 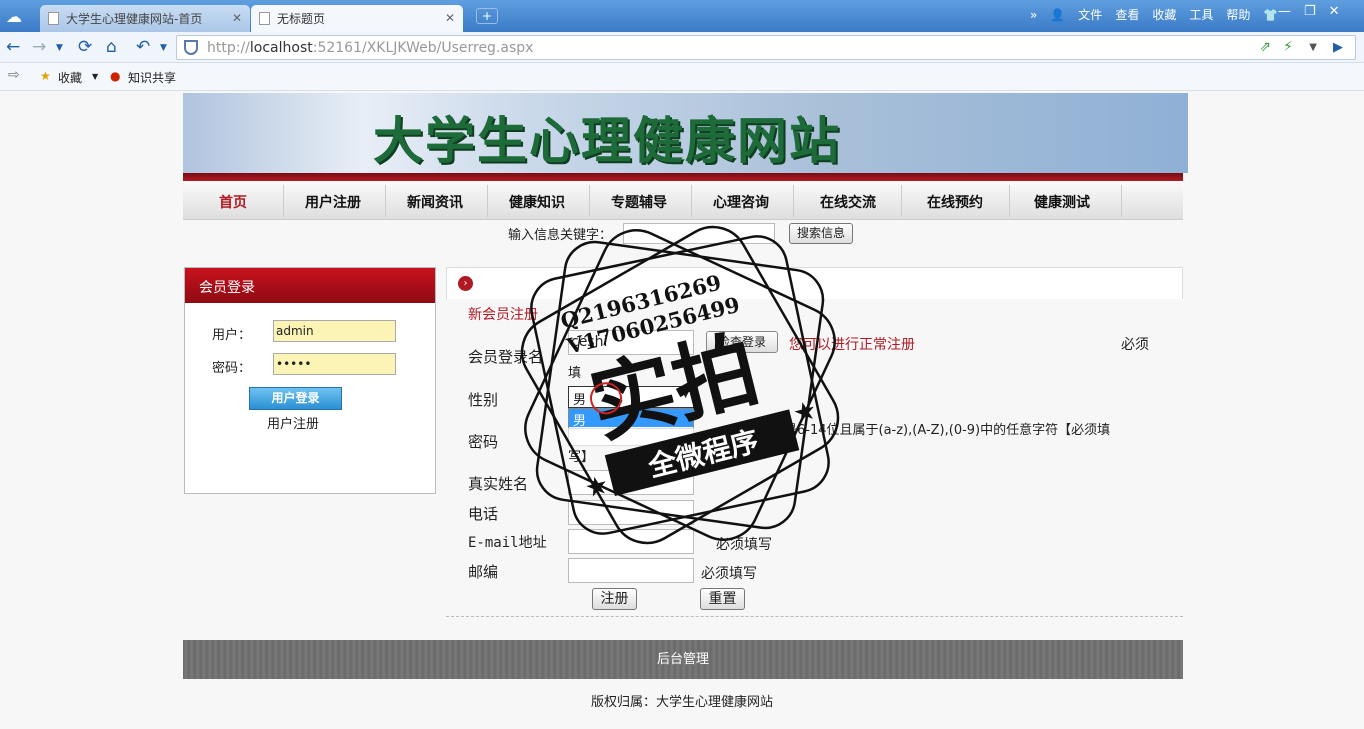 I want to click on password-label: 密码：, so click(x=232, y=368).